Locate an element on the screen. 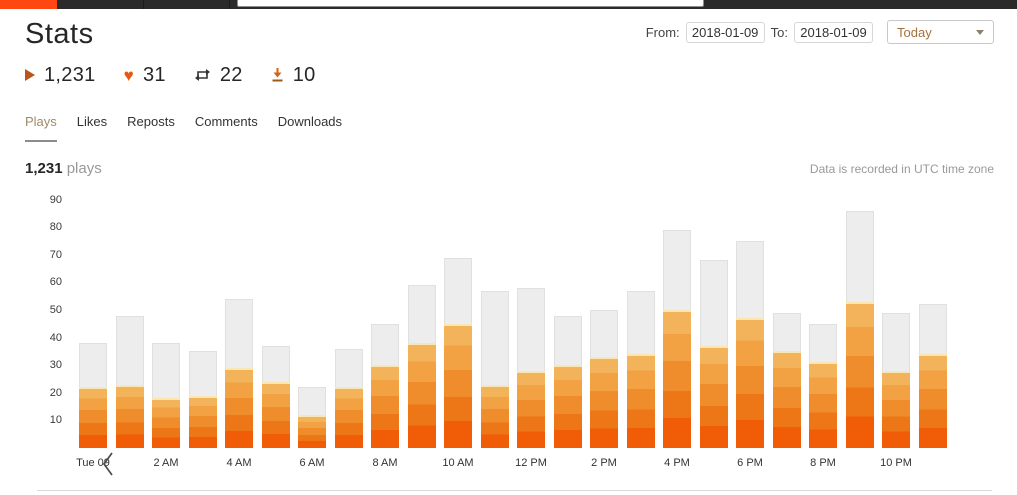 The image size is (1017, 495). summary-stats: 1,231 ♥ 31 22 10 is located at coordinates (509, 75).